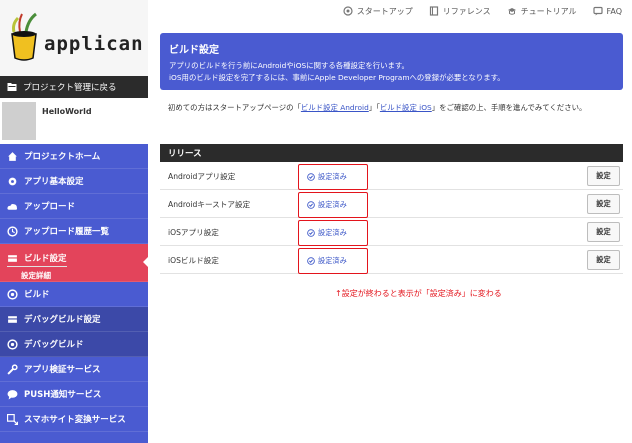  What do you see at coordinates (19, 121) in the screenshot?
I see `project-thumbnail` at bounding box center [19, 121].